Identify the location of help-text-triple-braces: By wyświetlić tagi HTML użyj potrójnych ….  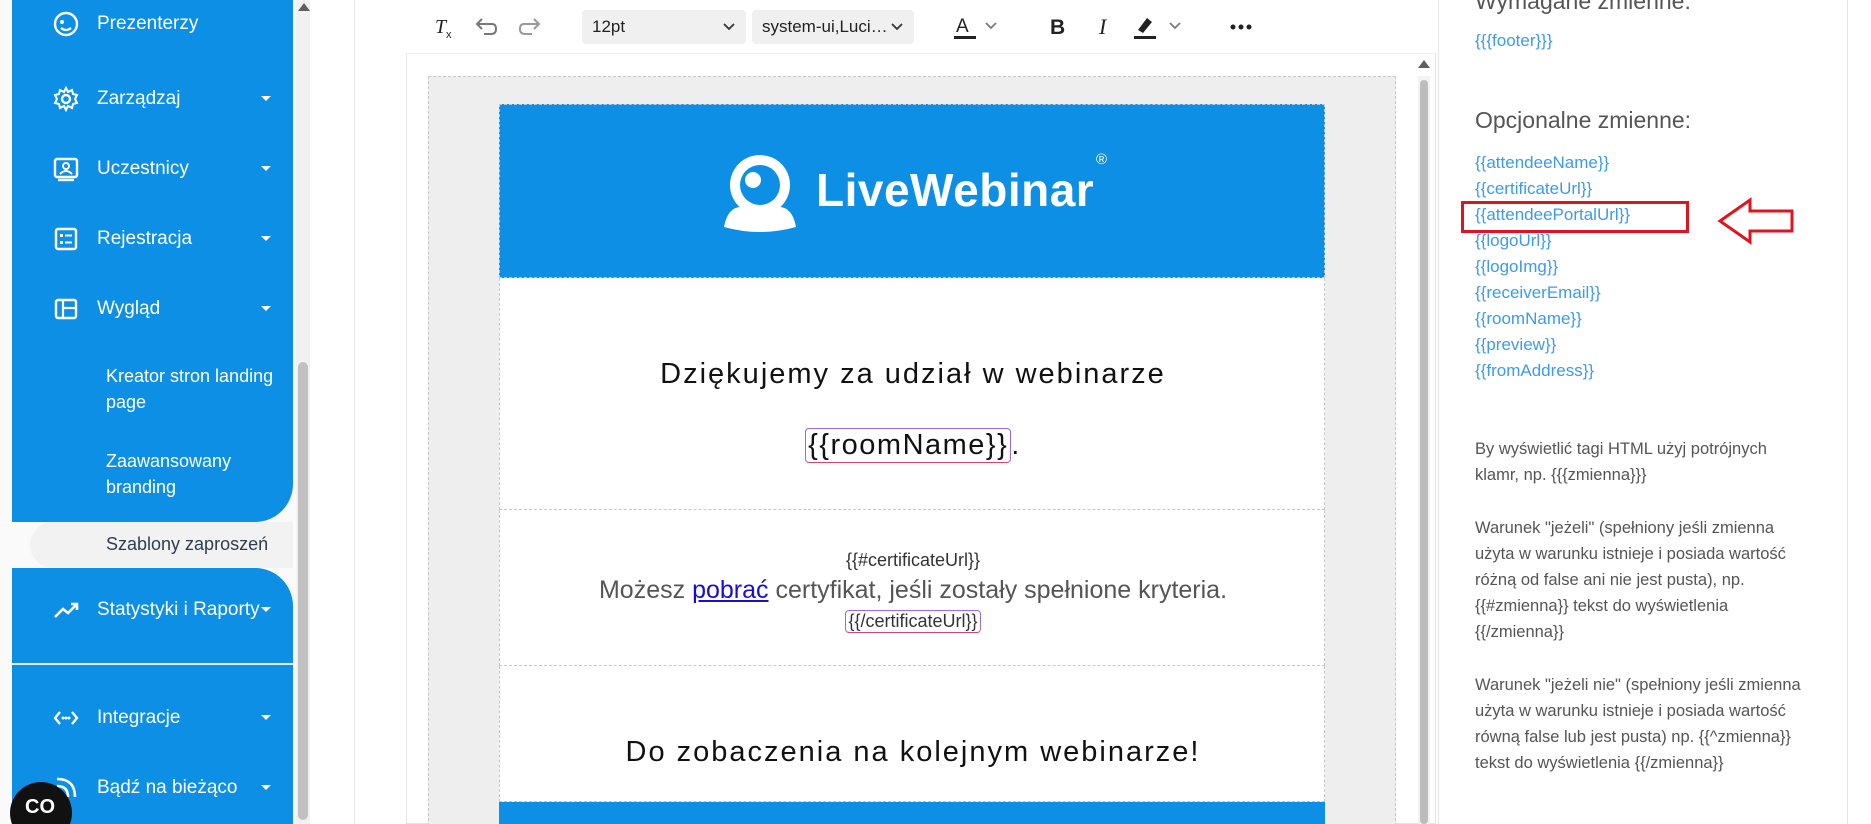
(1621, 462).